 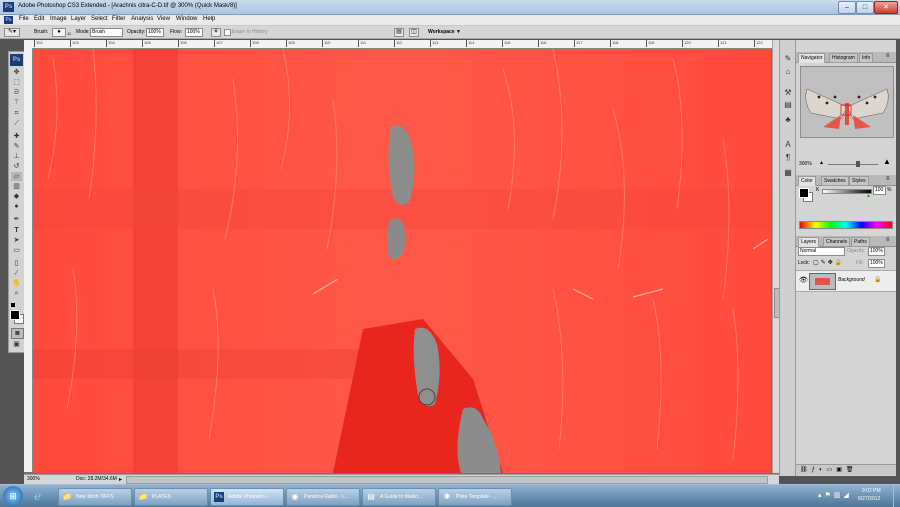 What do you see at coordinates (888, 179) in the screenshot?
I see `color-panel-menu-icon: ≡` at bounding box center [888, 179].